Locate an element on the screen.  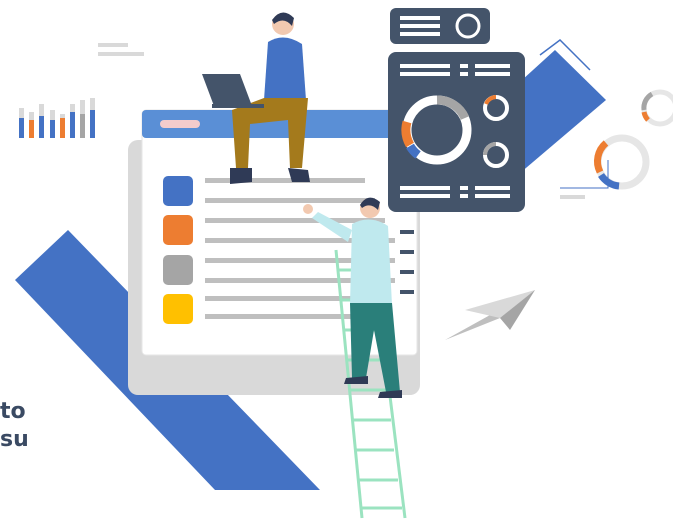
caption-line-1: to is located at coordinates (13, 411).